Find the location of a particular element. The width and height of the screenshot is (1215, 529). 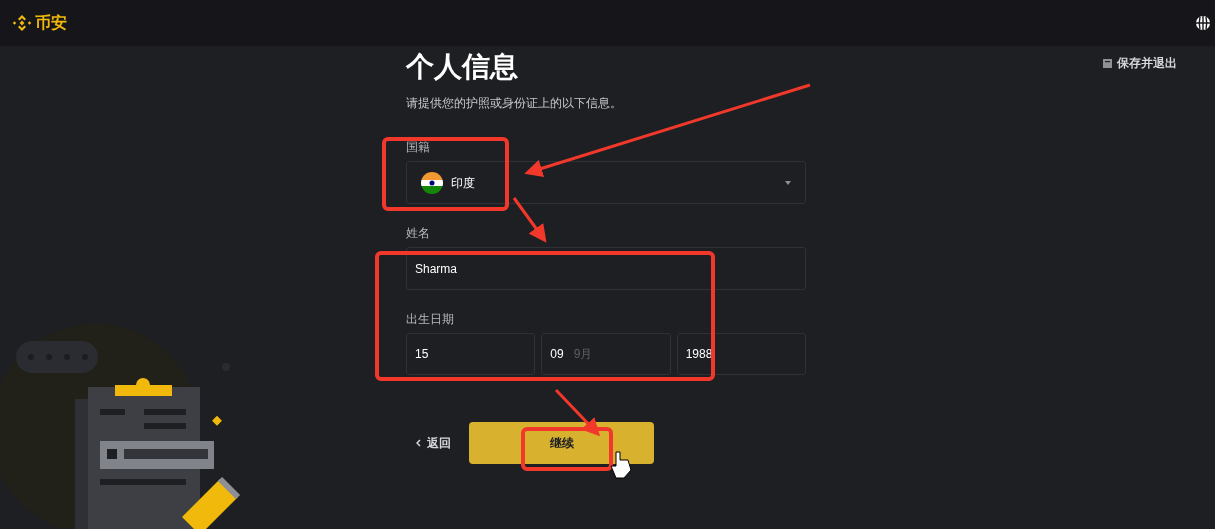

field-label: 出生日期 is located at coordinates (430, 319).